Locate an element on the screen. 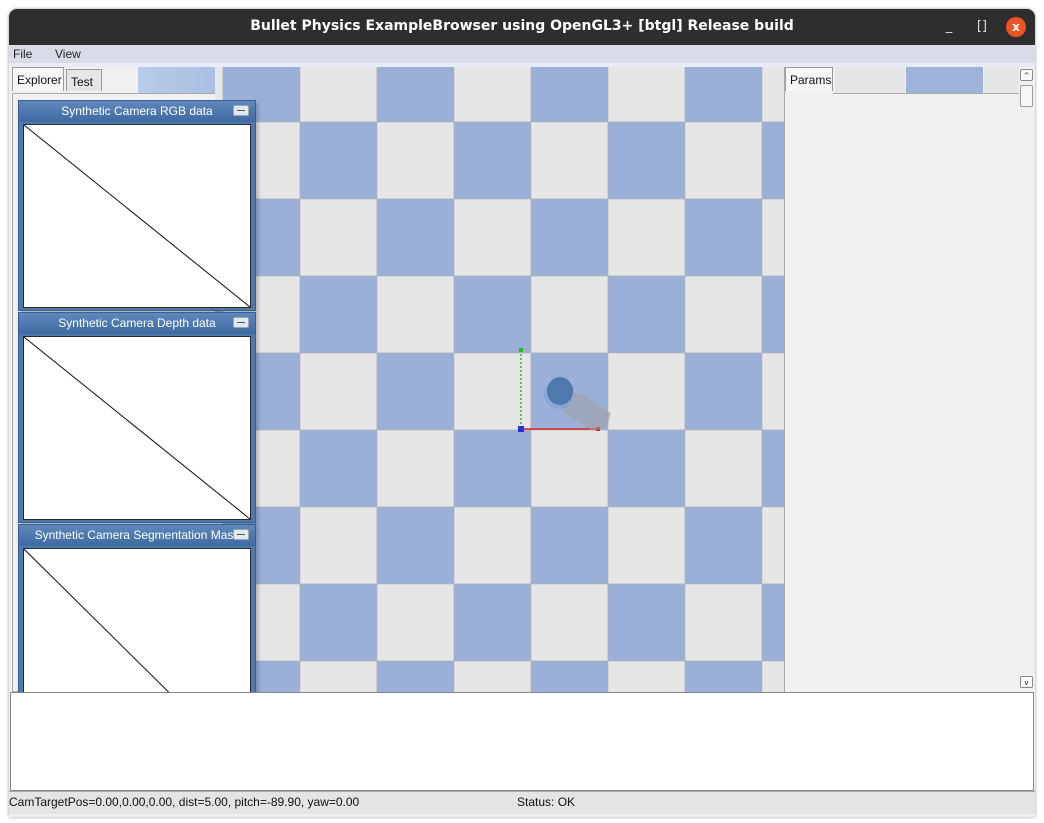  menu-bar: File View is located at coordinates (522, 54).